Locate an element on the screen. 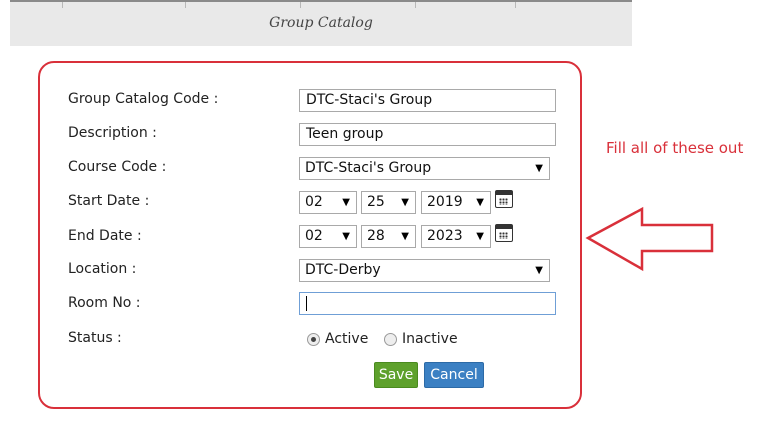 The image size is (772, 426). status-inactive-radio is located at coordinates (390, 339).